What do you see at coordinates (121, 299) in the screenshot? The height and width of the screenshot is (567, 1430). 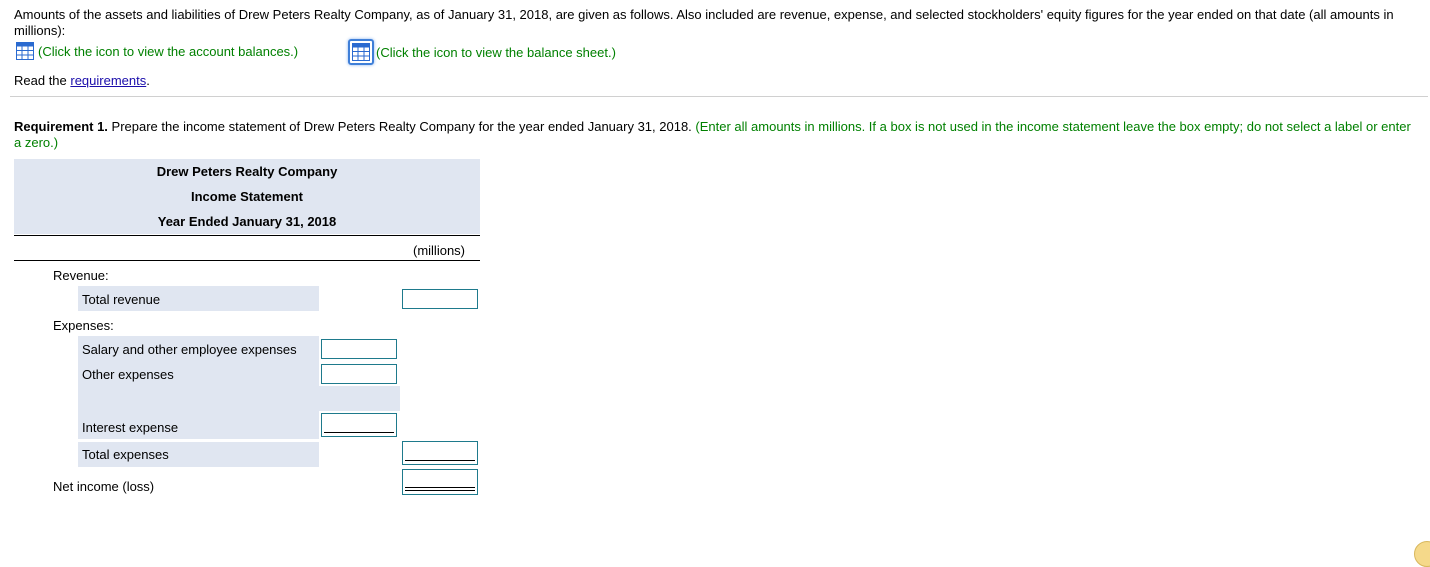 I see `total-revenue-label: Total revenue` at bounding box center [121, 299].